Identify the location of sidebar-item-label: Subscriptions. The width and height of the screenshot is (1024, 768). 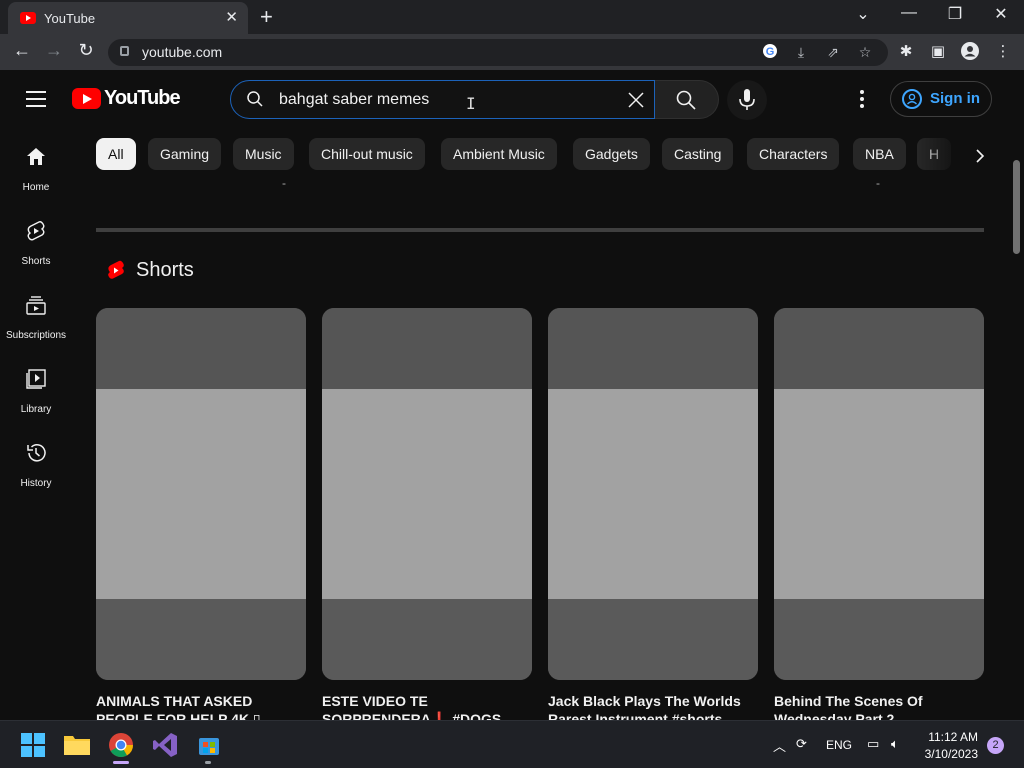
(36, 335).